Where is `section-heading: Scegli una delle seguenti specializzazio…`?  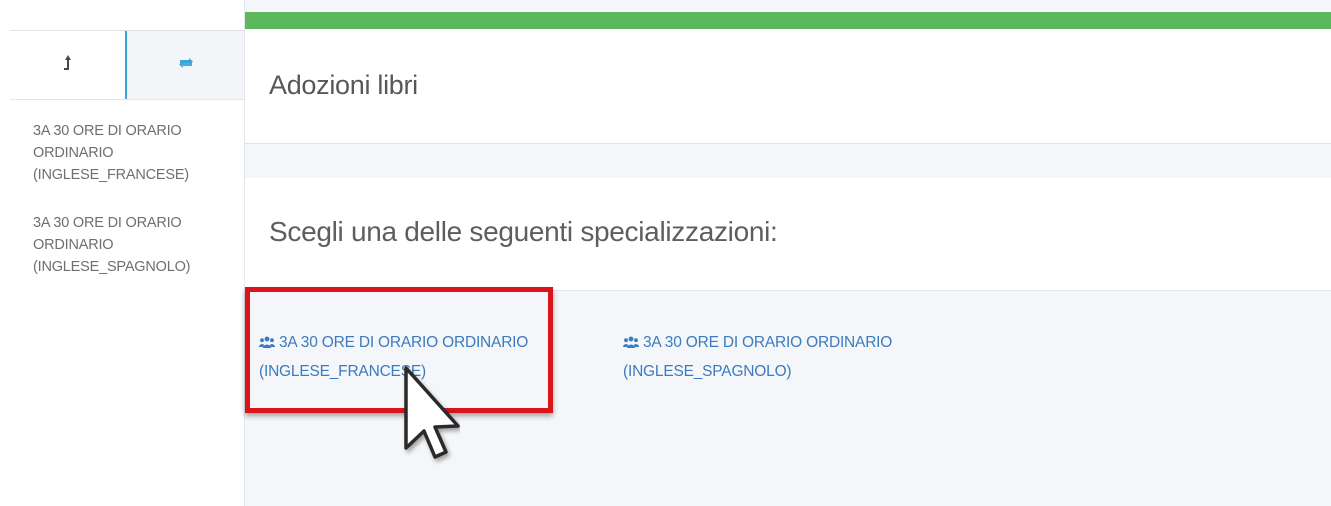 section-heading: Scegli una delle seguenti specializzazio… is located at coordinates (523, 231).